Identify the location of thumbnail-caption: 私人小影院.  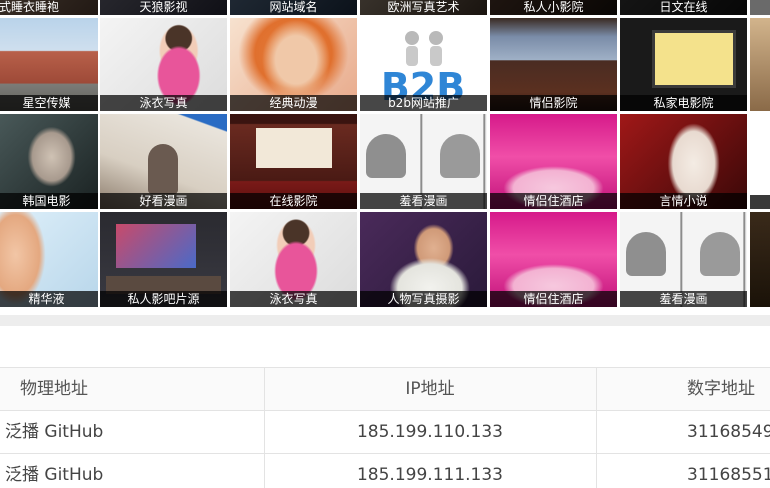
(553, 7).